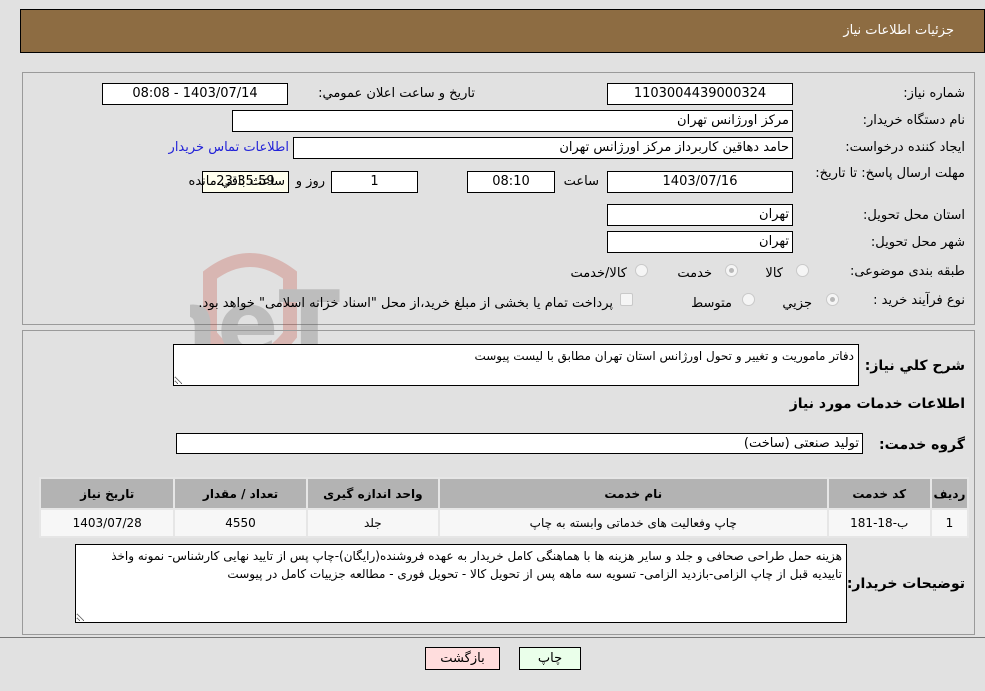 Image resolution: width=985 pixels, height=691 pixels. I want to click on category-radio-goods, so click(802, 270).